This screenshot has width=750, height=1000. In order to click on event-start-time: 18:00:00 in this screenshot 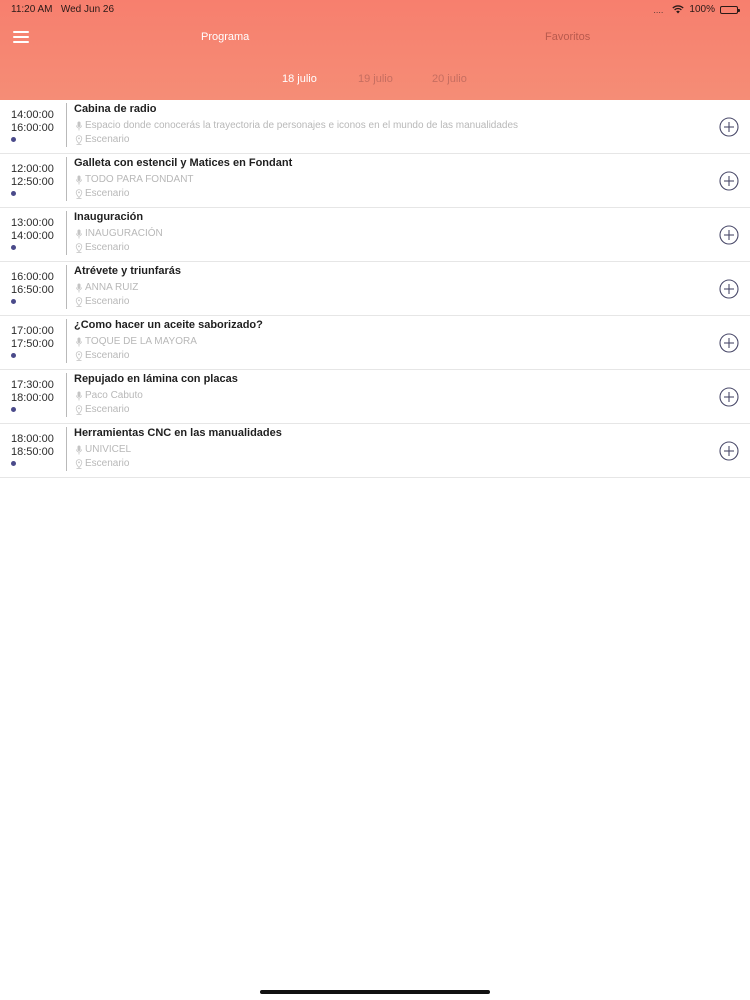, I will do `click(32, 439)`.